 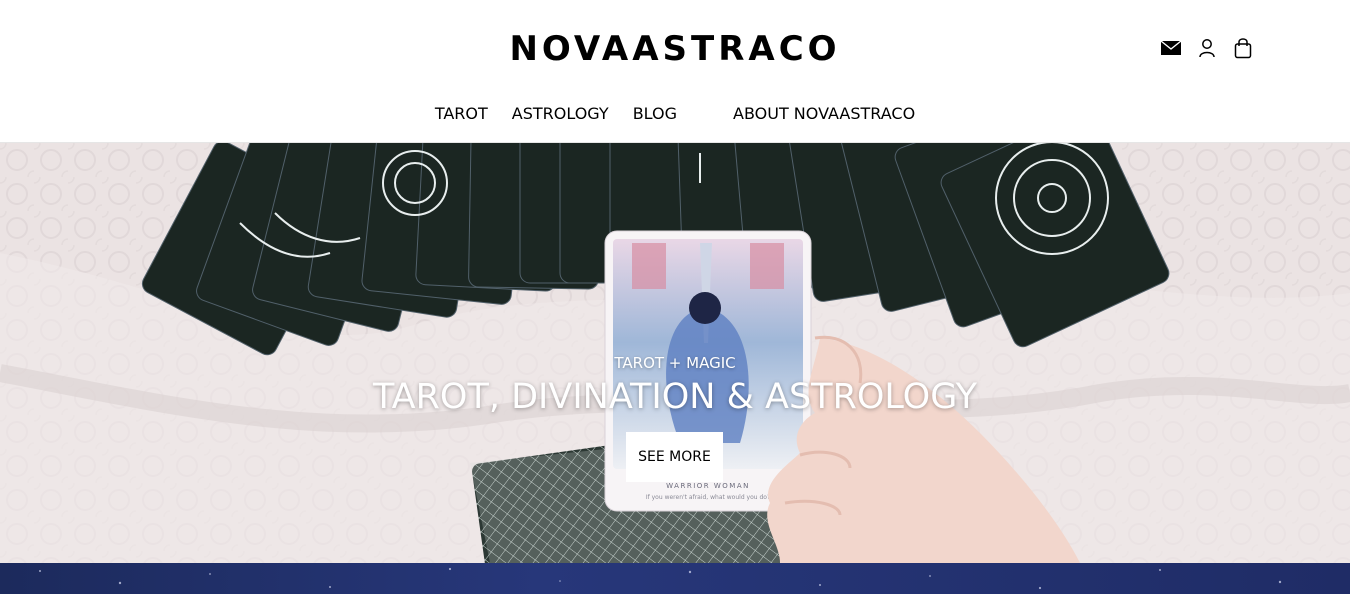 What do you see at coordinates (1171, 48) in the screenshot?
I see `mail-icon` at bounding box center [1171, 48].